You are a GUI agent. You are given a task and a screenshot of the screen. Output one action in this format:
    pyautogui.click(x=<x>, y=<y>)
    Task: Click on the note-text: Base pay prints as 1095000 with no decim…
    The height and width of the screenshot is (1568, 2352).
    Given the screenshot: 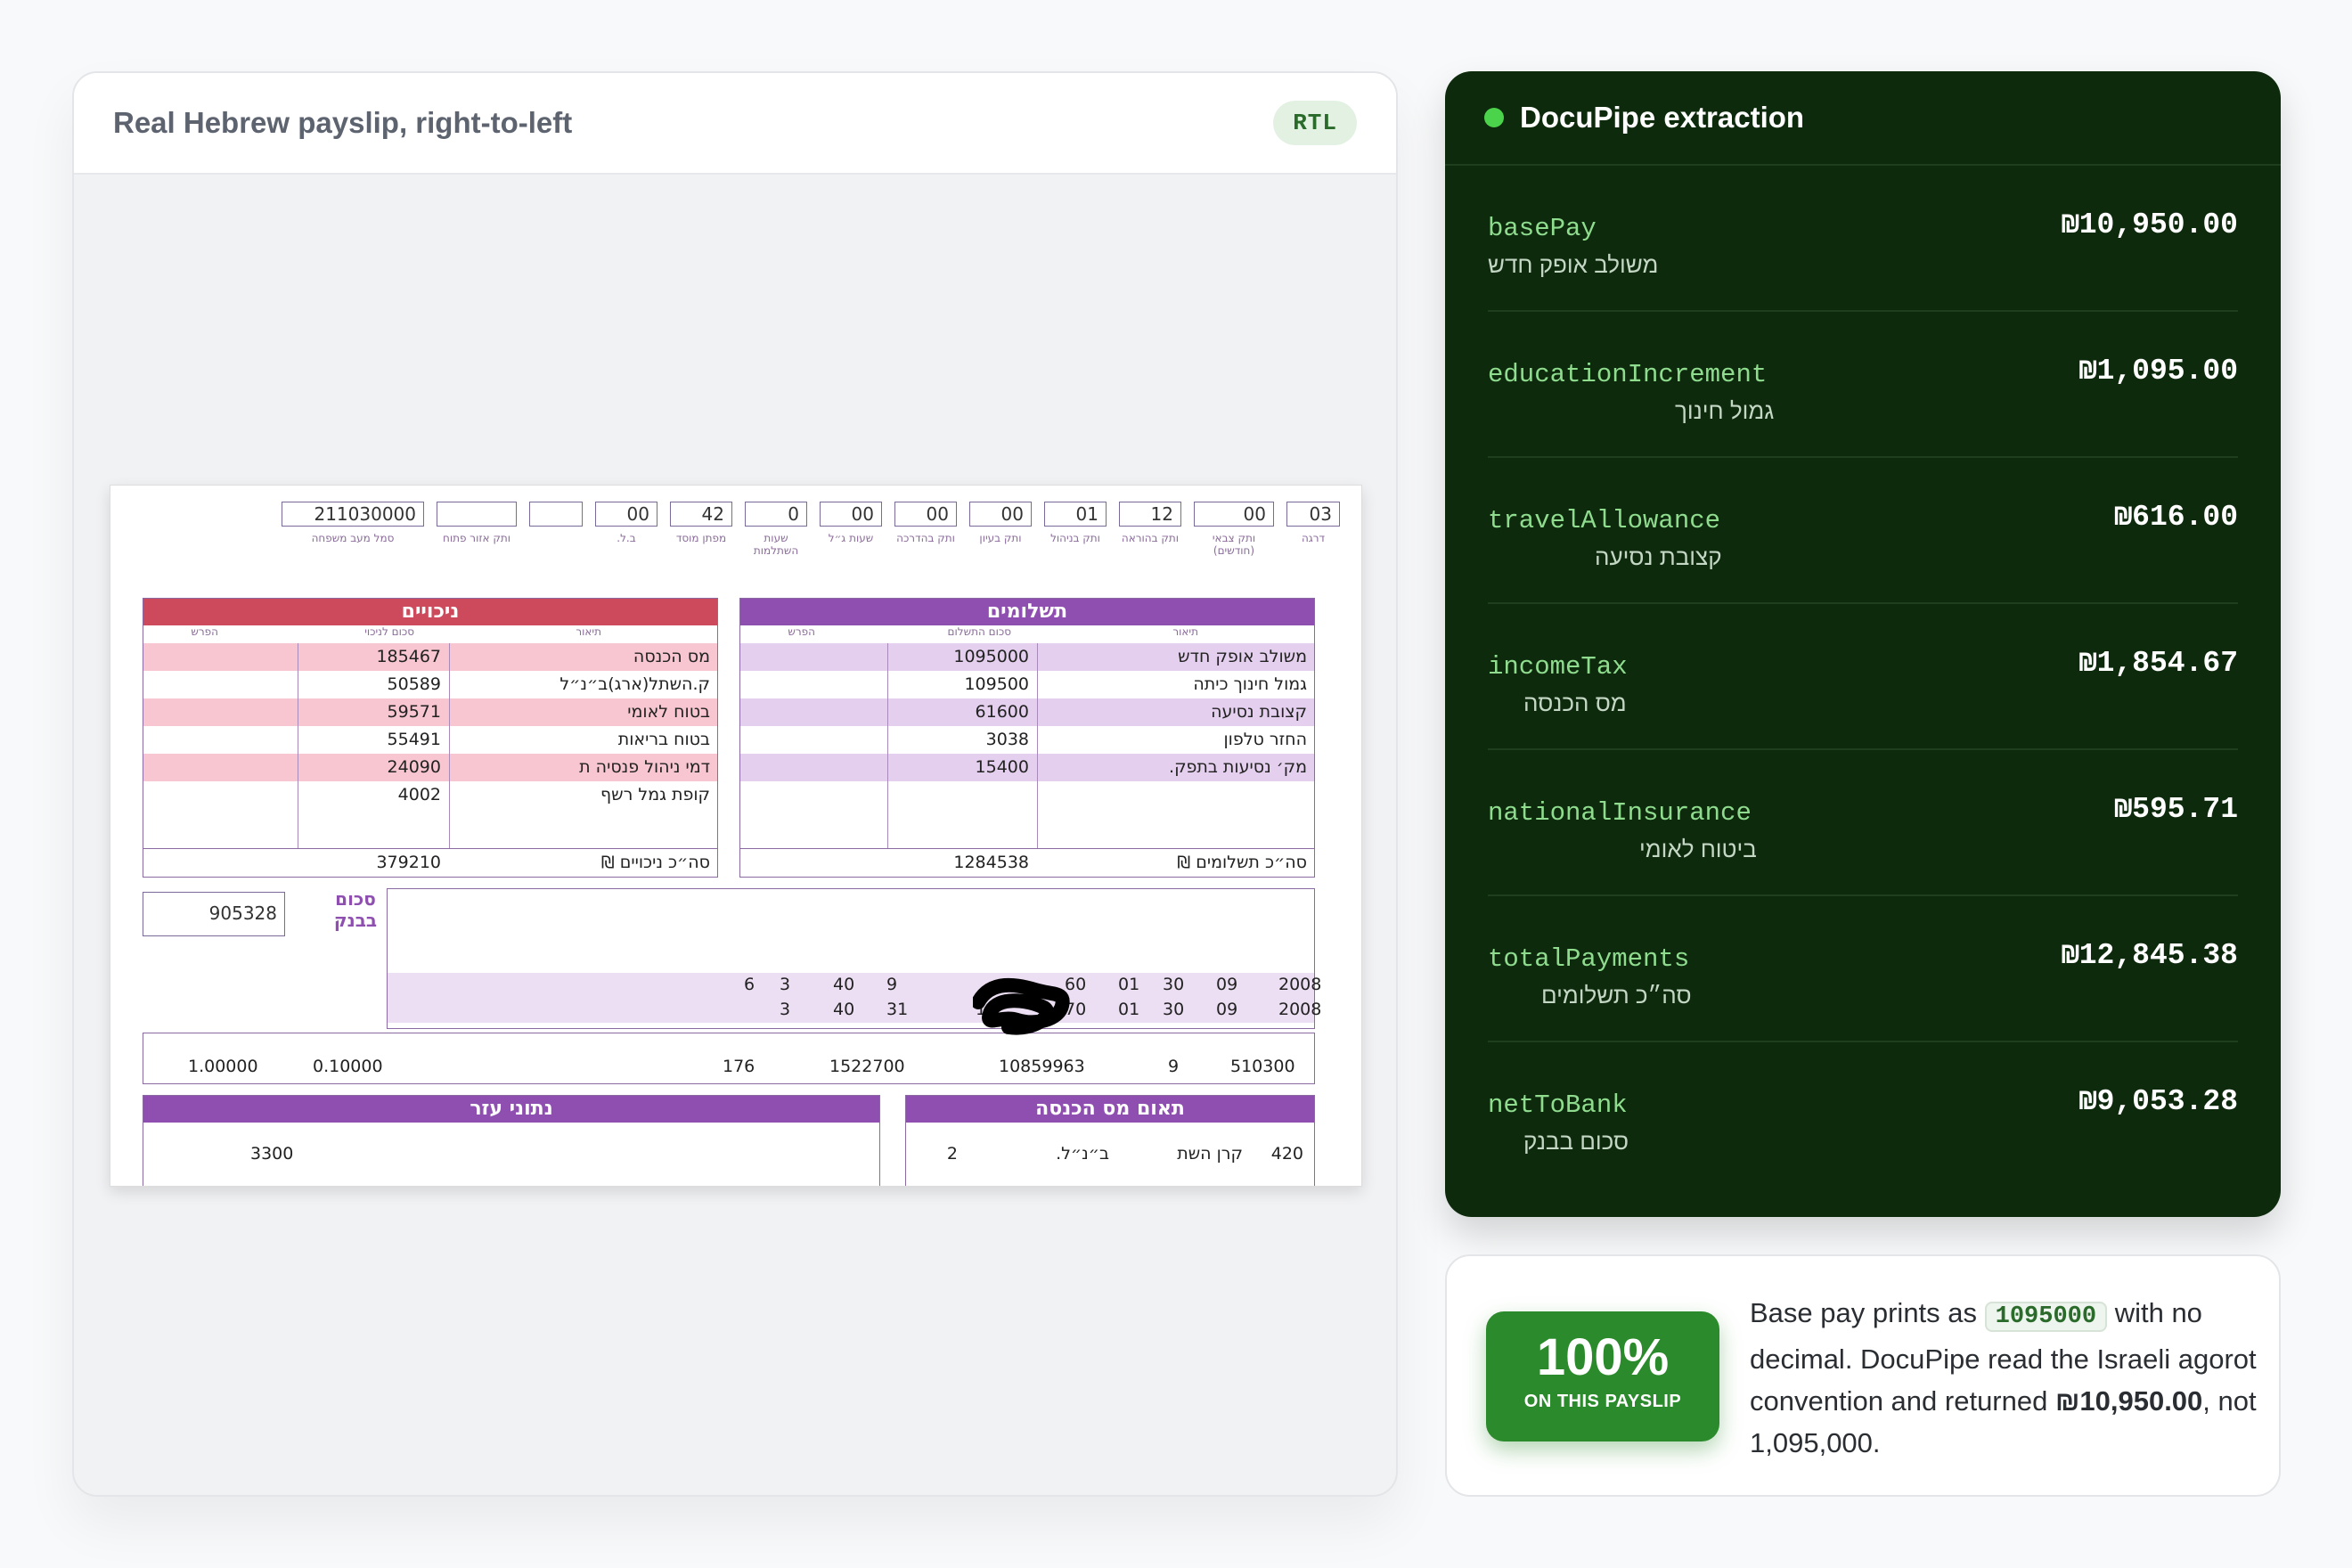 What is the action you would take?
    pyautogui.click(x=2004, y=1378)
    